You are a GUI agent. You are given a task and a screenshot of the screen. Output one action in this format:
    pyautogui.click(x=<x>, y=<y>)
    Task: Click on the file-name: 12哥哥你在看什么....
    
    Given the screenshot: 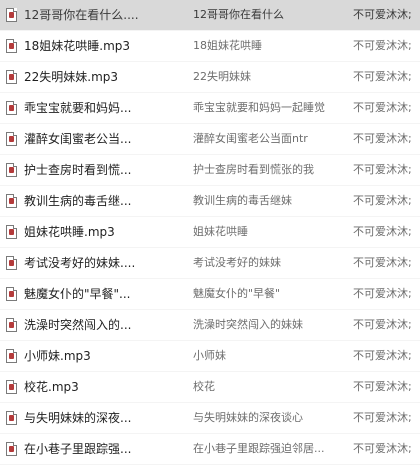 What is the action you would take?
    pyautogui.click(x=81, y=15)
    